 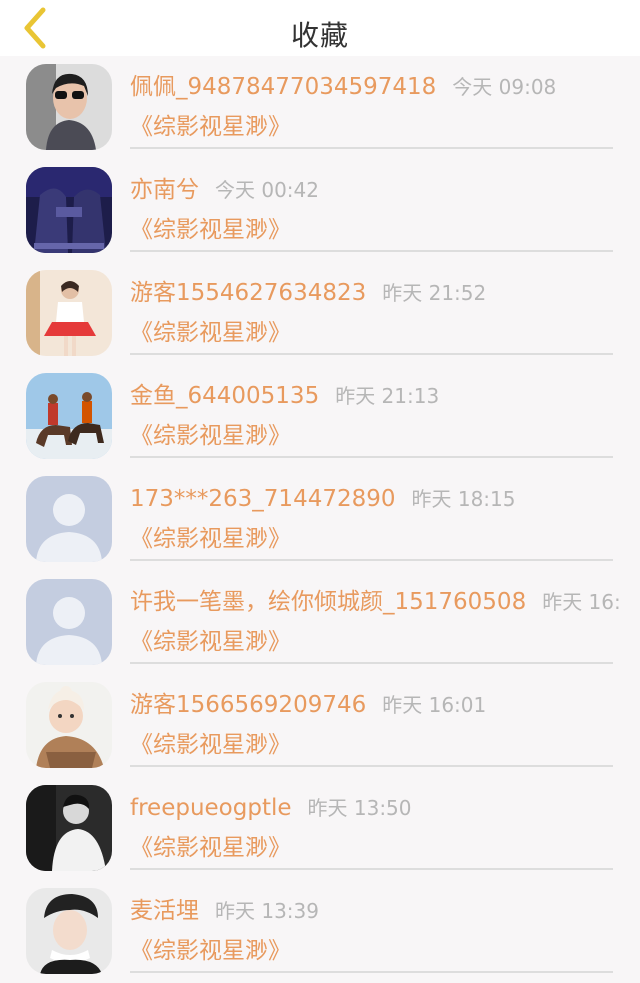 I want to click on item-title-line: 金鱼_644005135 昨天 21:13, so click(x=284, y=396).